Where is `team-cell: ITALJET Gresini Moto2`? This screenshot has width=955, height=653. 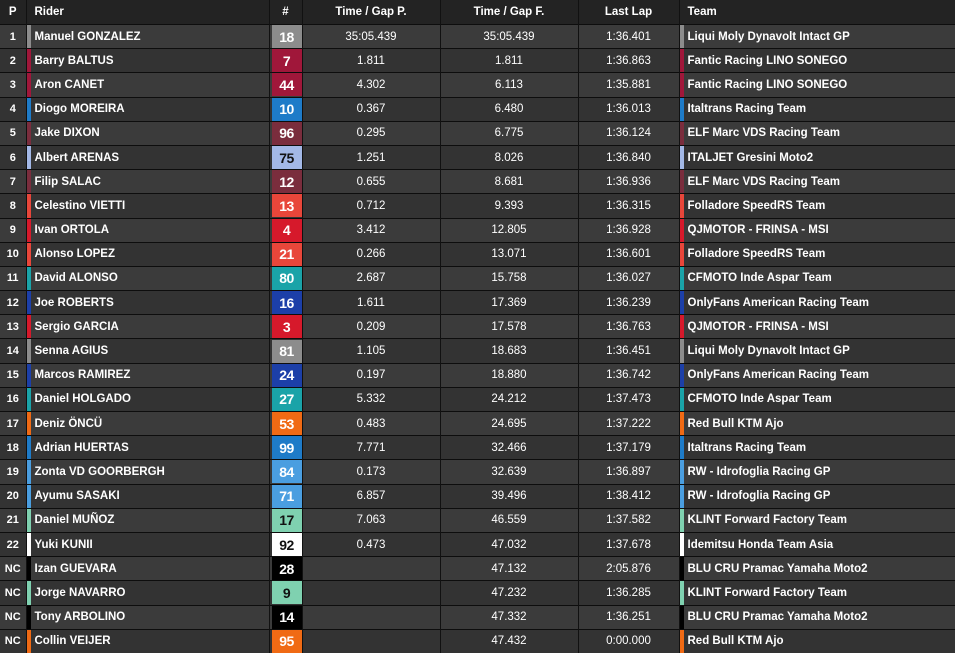
team-cell: ITALJET Gresini Moto2 is located at coordinates (817, 157).